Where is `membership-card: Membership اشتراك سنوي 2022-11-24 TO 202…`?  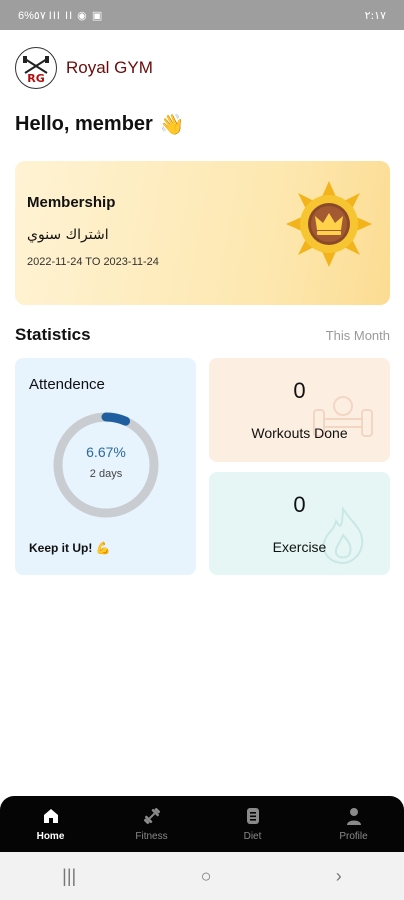
membership-card: Membership اشتراك سنوي 2022-11-24 TO 202… is located at coordinates (202, 233).